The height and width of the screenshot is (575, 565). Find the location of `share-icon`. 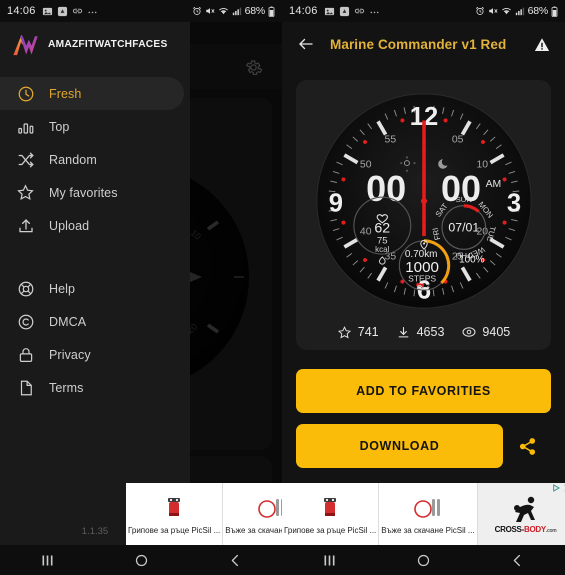

share-icon is located at coordinates (527, 446).